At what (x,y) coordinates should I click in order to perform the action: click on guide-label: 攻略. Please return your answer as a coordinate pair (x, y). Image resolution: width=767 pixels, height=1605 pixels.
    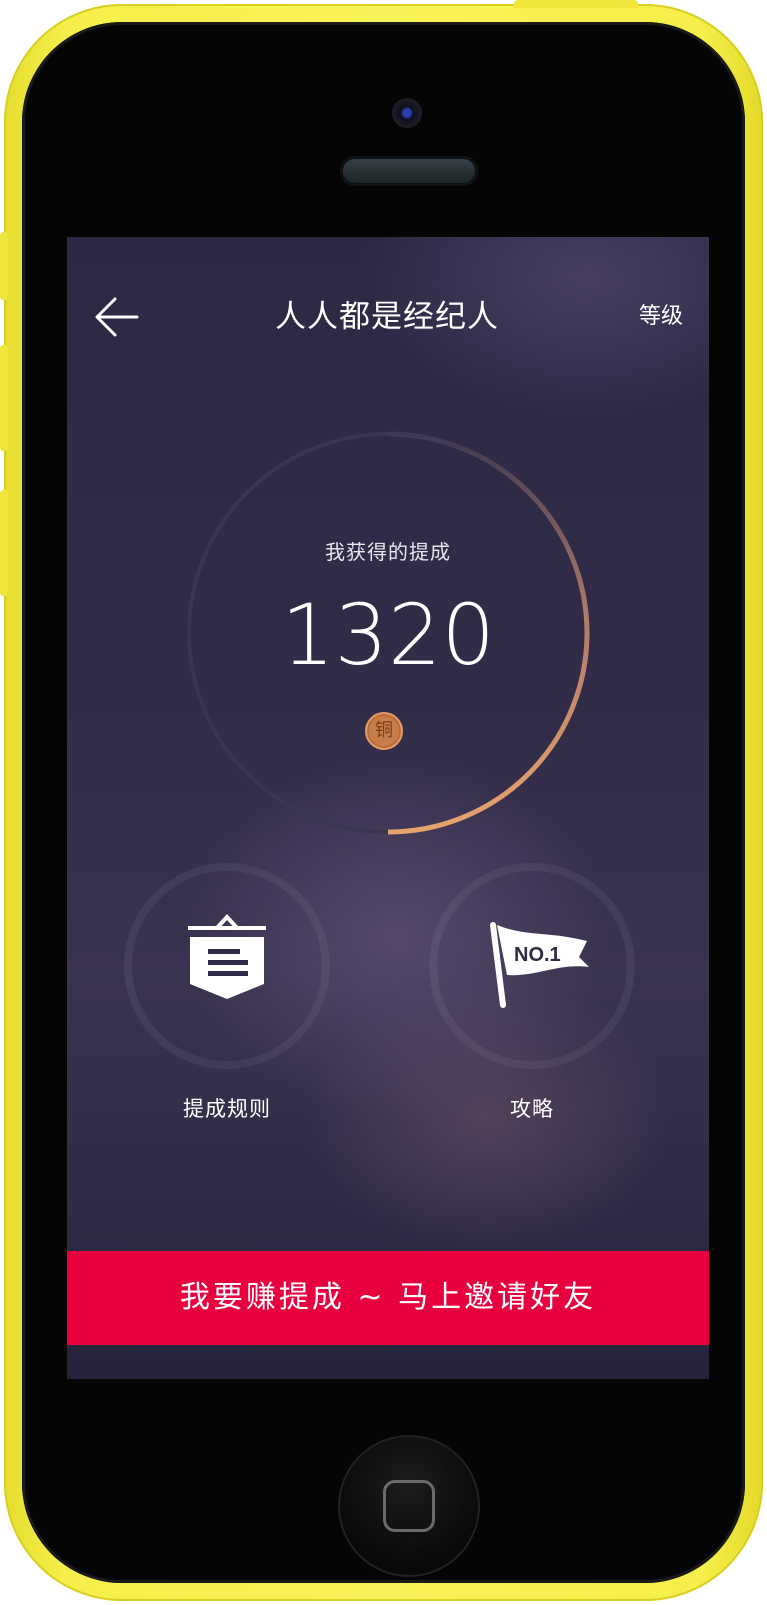
    Looking at the image, I should click on (532, 1108).